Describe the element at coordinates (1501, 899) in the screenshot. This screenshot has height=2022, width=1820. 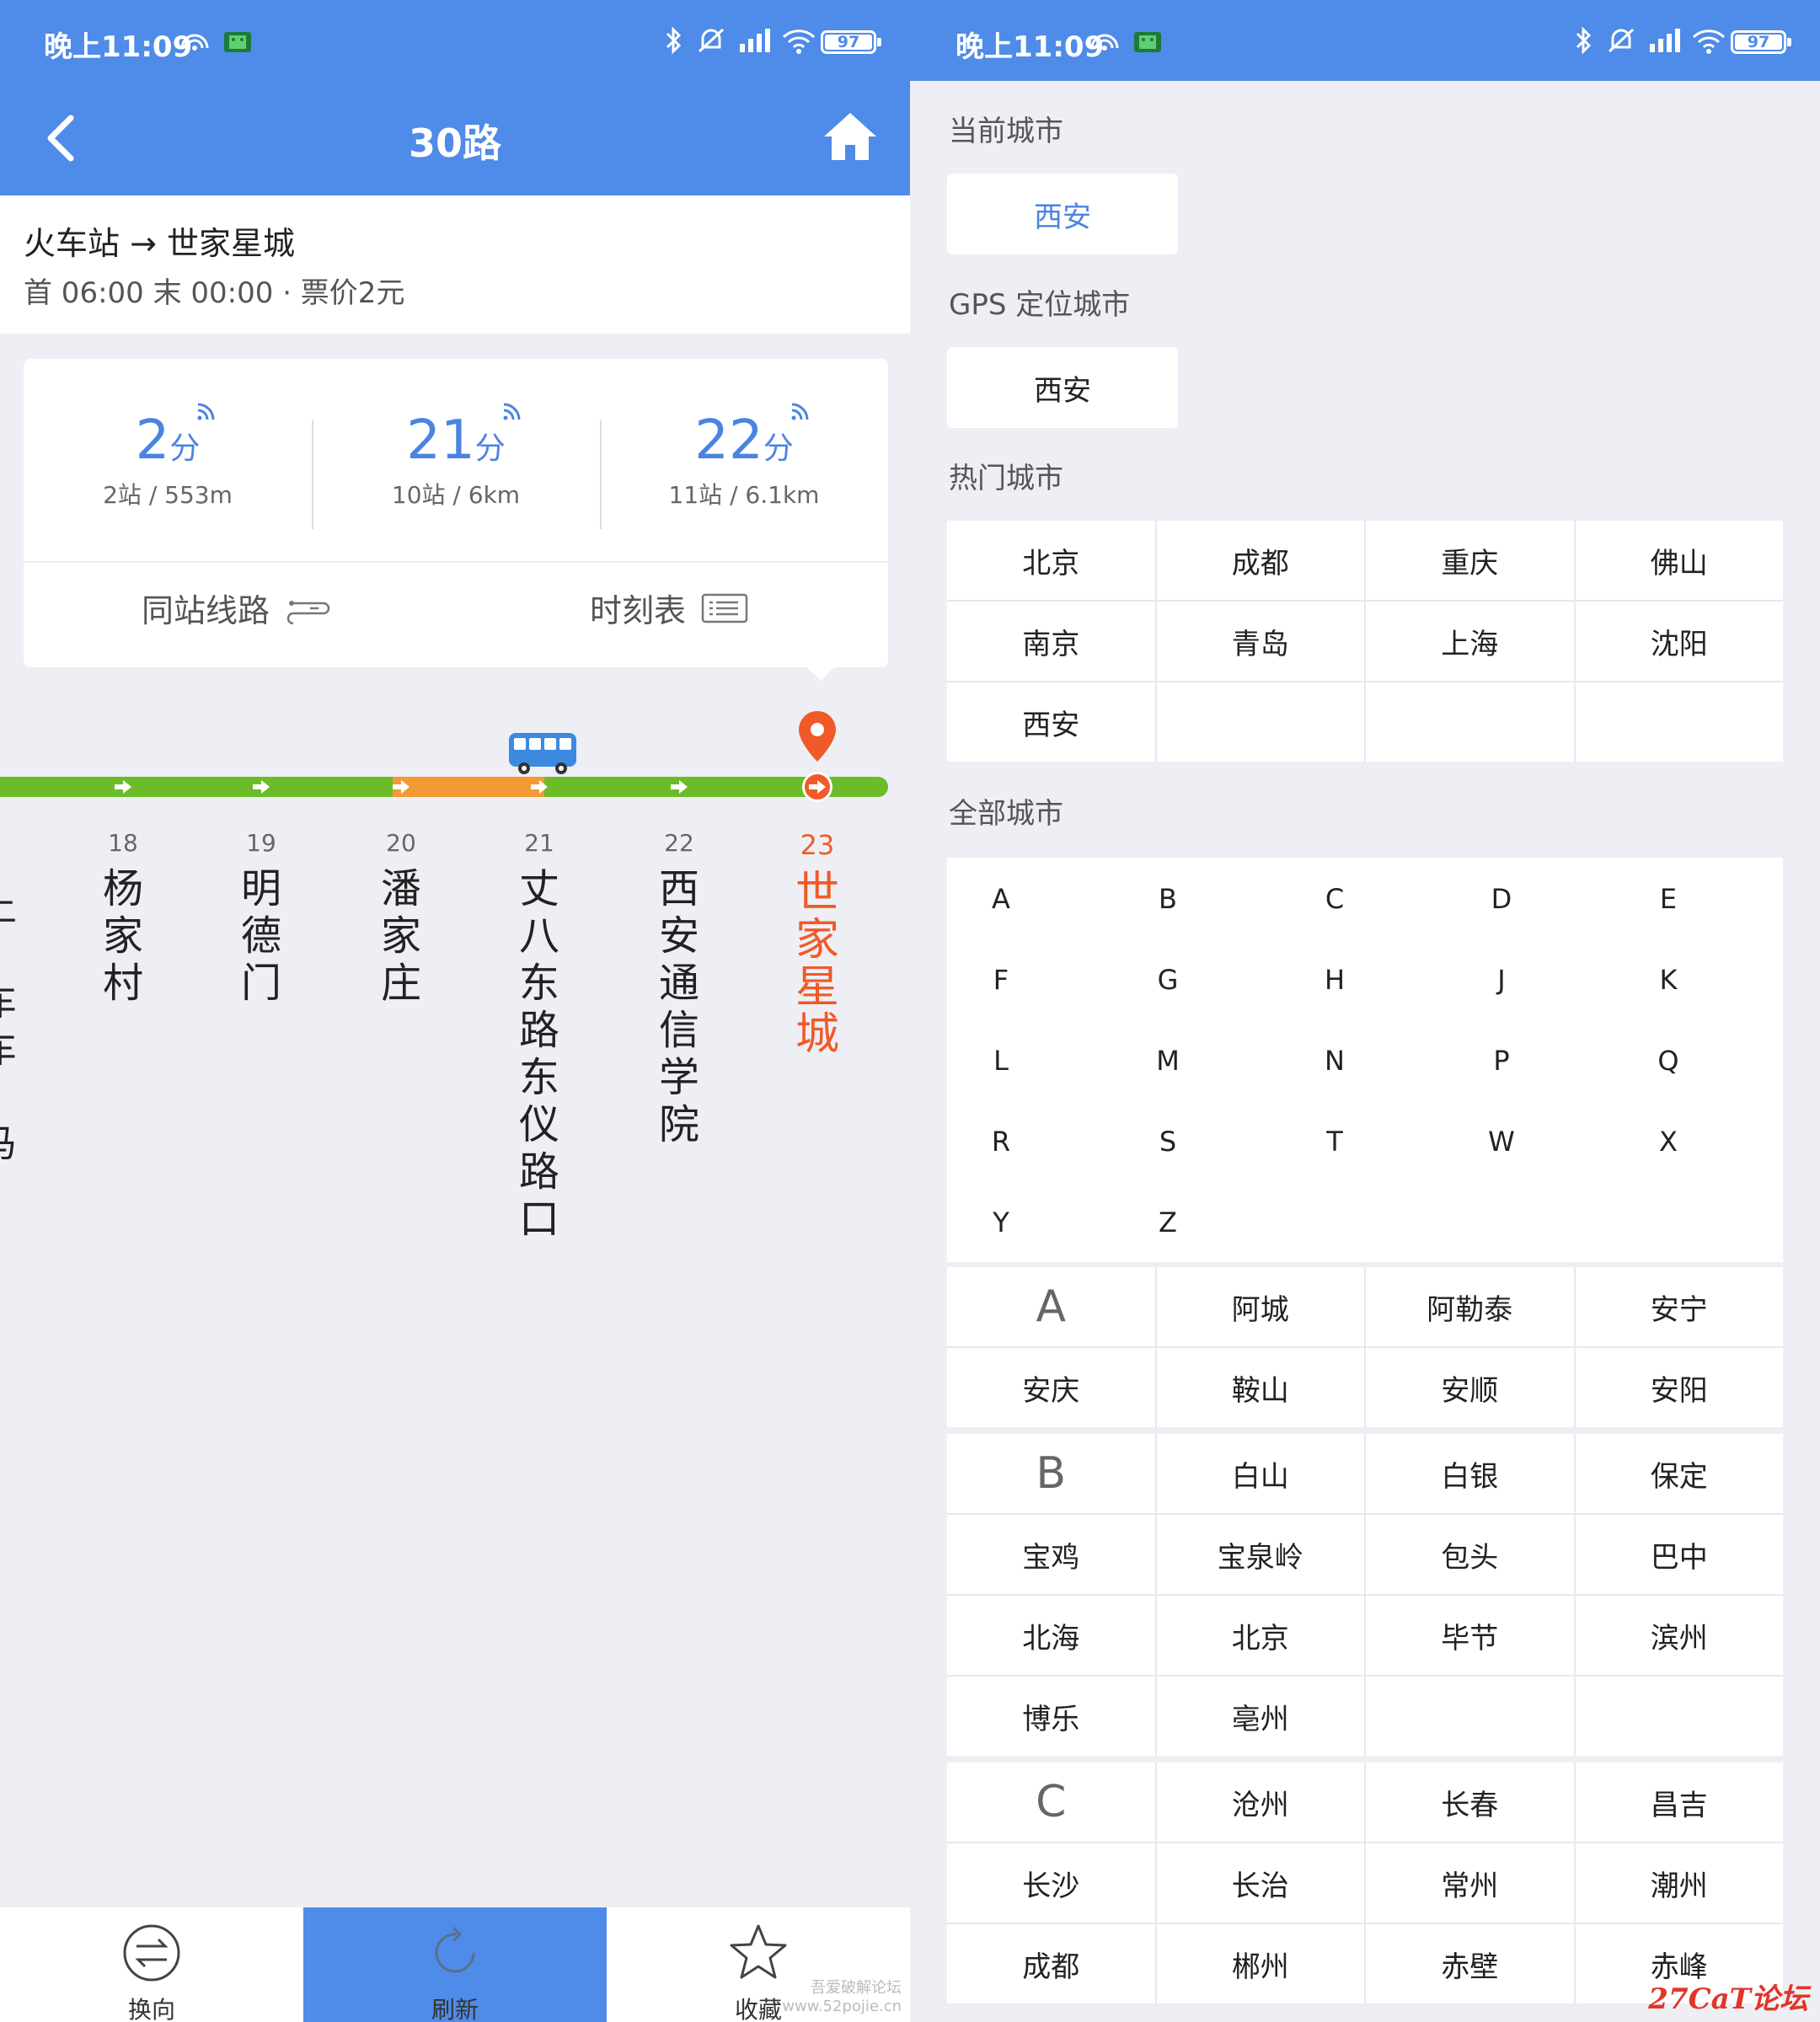
I see `alpha-letter: D` at that location.